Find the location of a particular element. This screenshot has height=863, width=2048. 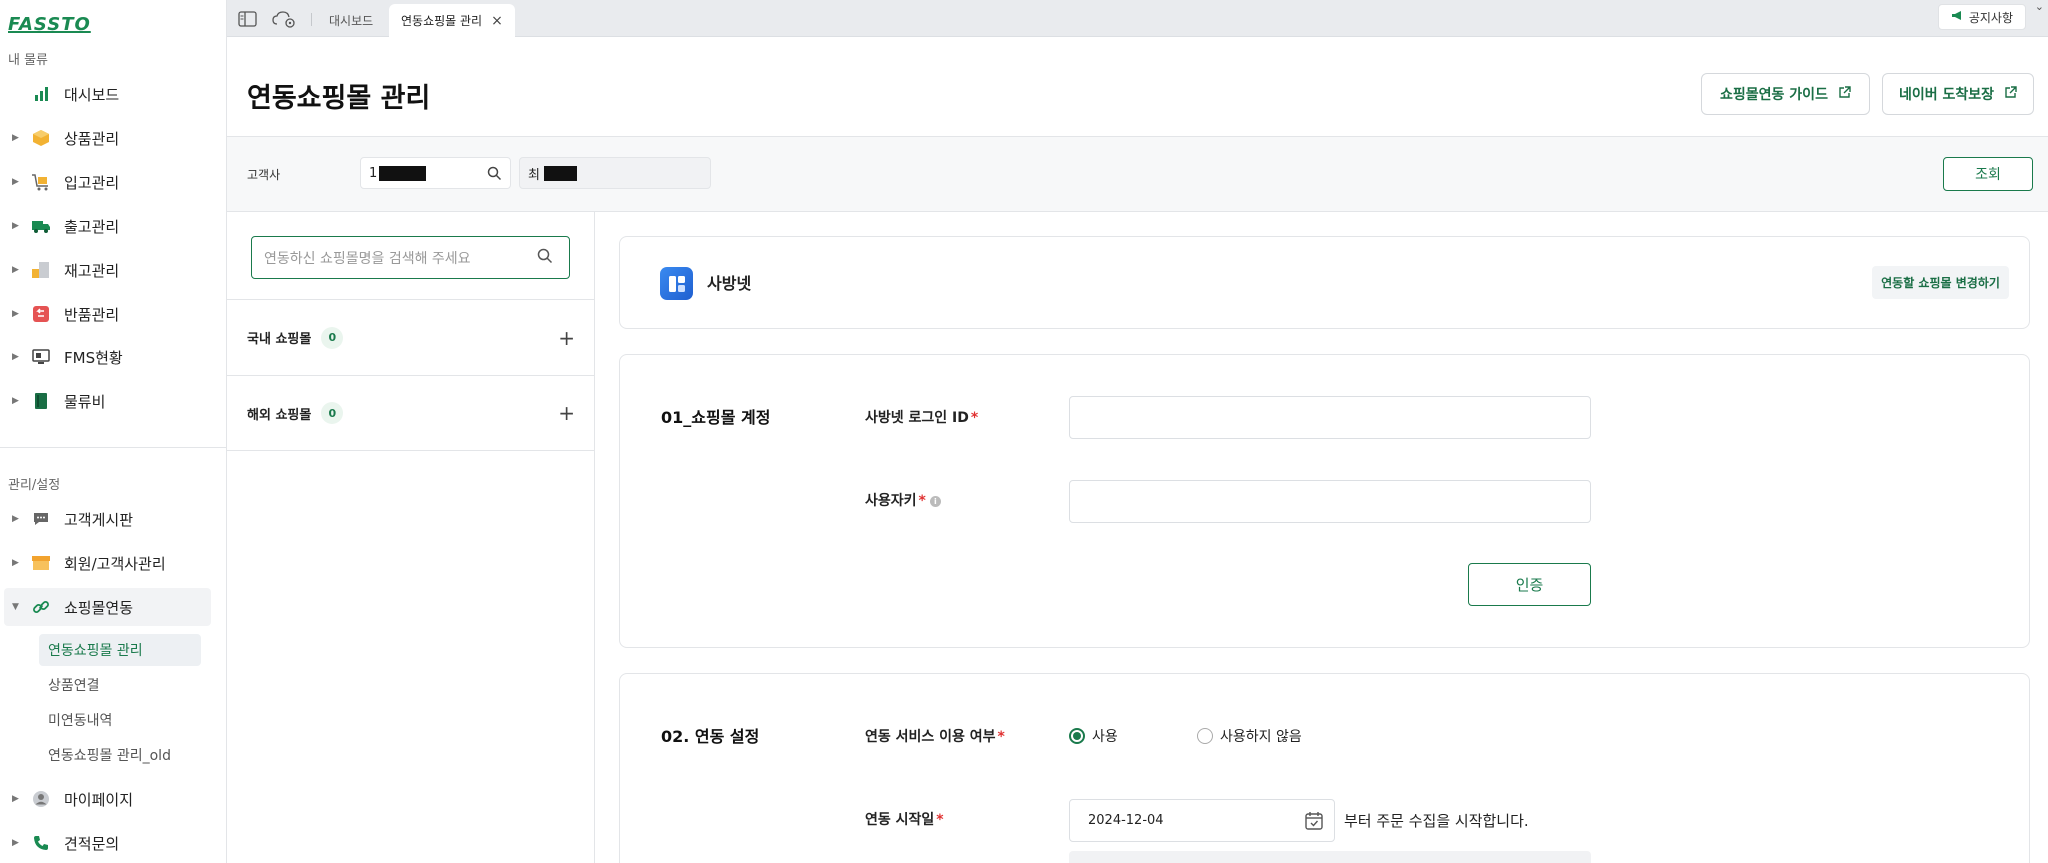

sidebar-item-mypage: ▶ 마이페이지 is located at coordinates (105, 799).